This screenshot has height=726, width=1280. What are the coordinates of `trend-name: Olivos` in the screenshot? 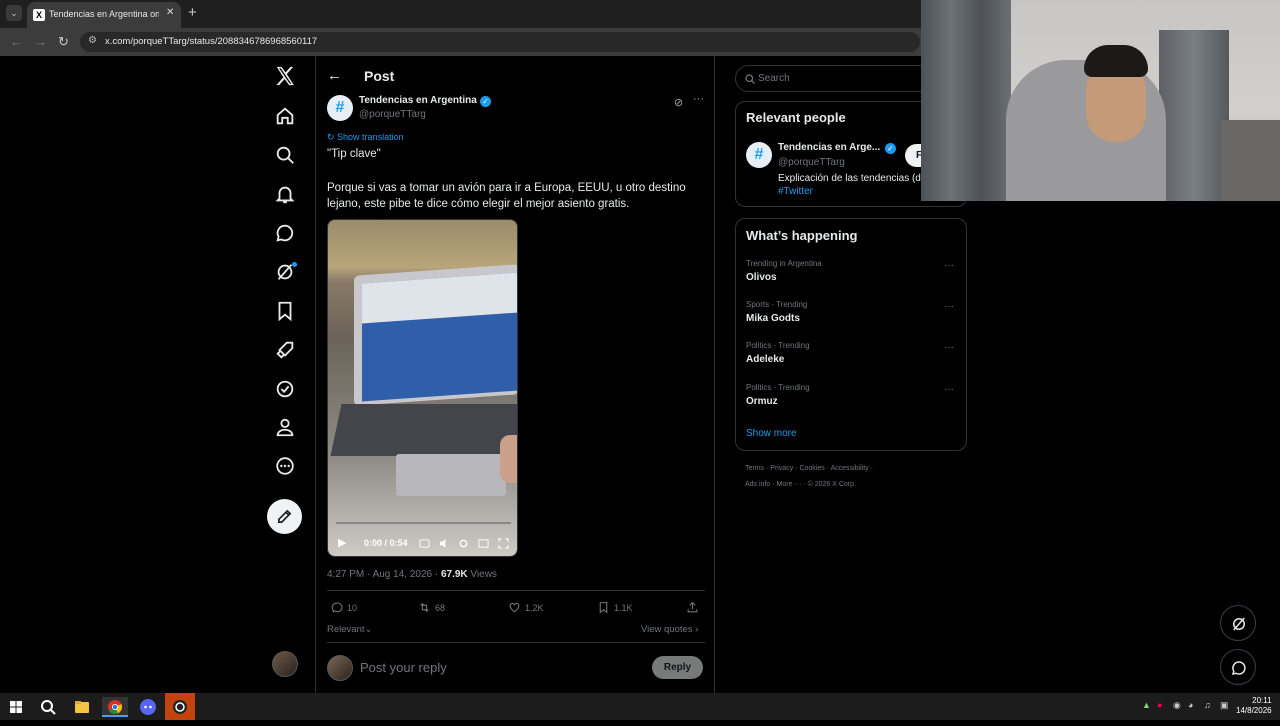 It's located at (761, 277).